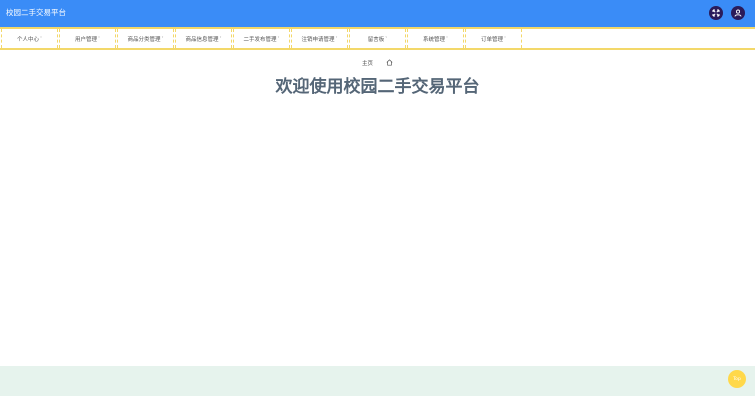 The height and width of the screenshot is (396, 755). Describe the element at coordinates (737, 379) in the screenshot. I see `back-to-top-button: Top` at that location.